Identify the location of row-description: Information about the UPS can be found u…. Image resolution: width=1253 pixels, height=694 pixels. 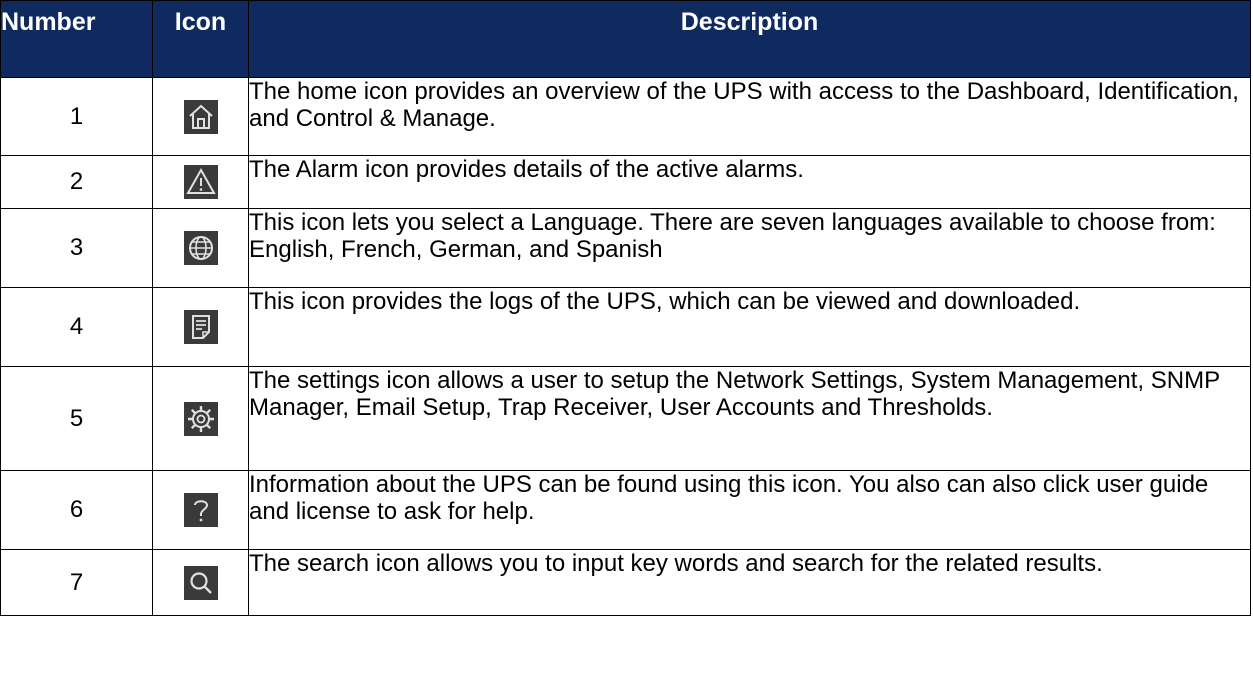
(749, 510).